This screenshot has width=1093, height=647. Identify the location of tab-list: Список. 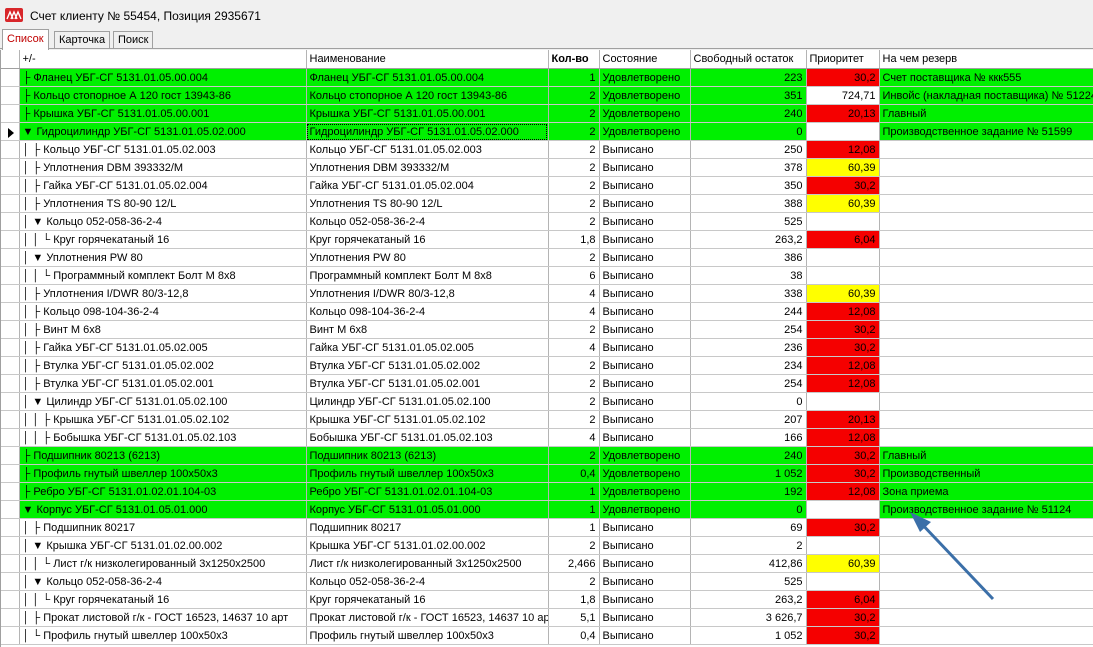
(25, 39).